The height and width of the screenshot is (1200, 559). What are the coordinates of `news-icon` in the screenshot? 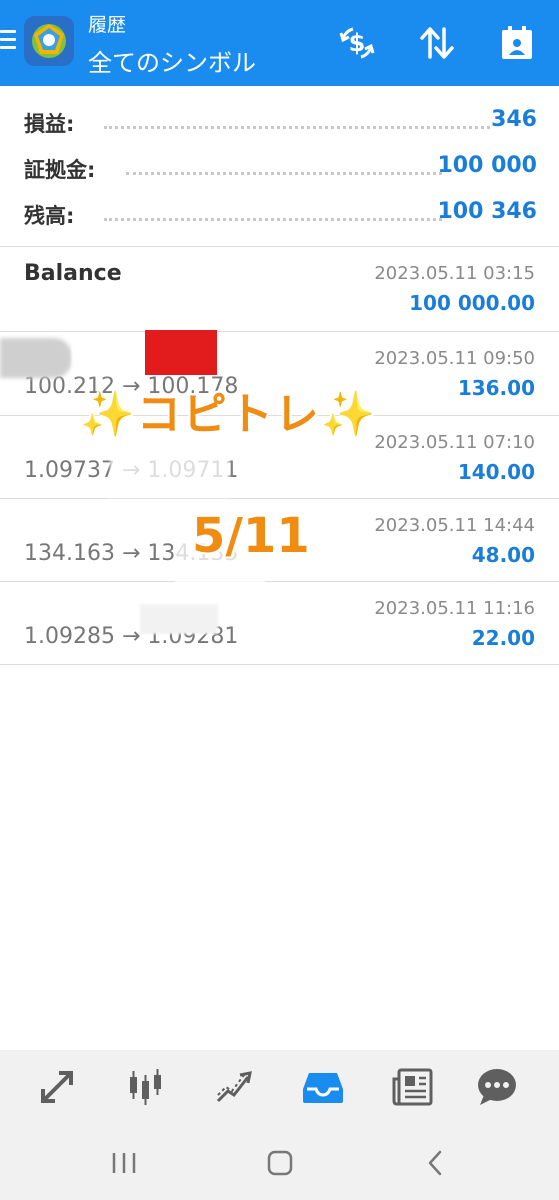 It's located at (413, 1087).